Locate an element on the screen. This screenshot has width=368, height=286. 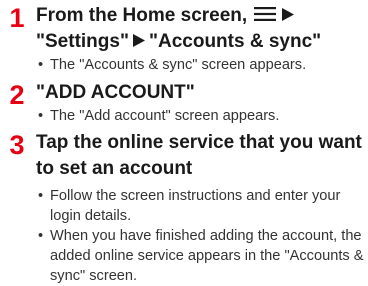
step-title: "Settings" "Accounts & sync" is located at coordinates (201, 42).